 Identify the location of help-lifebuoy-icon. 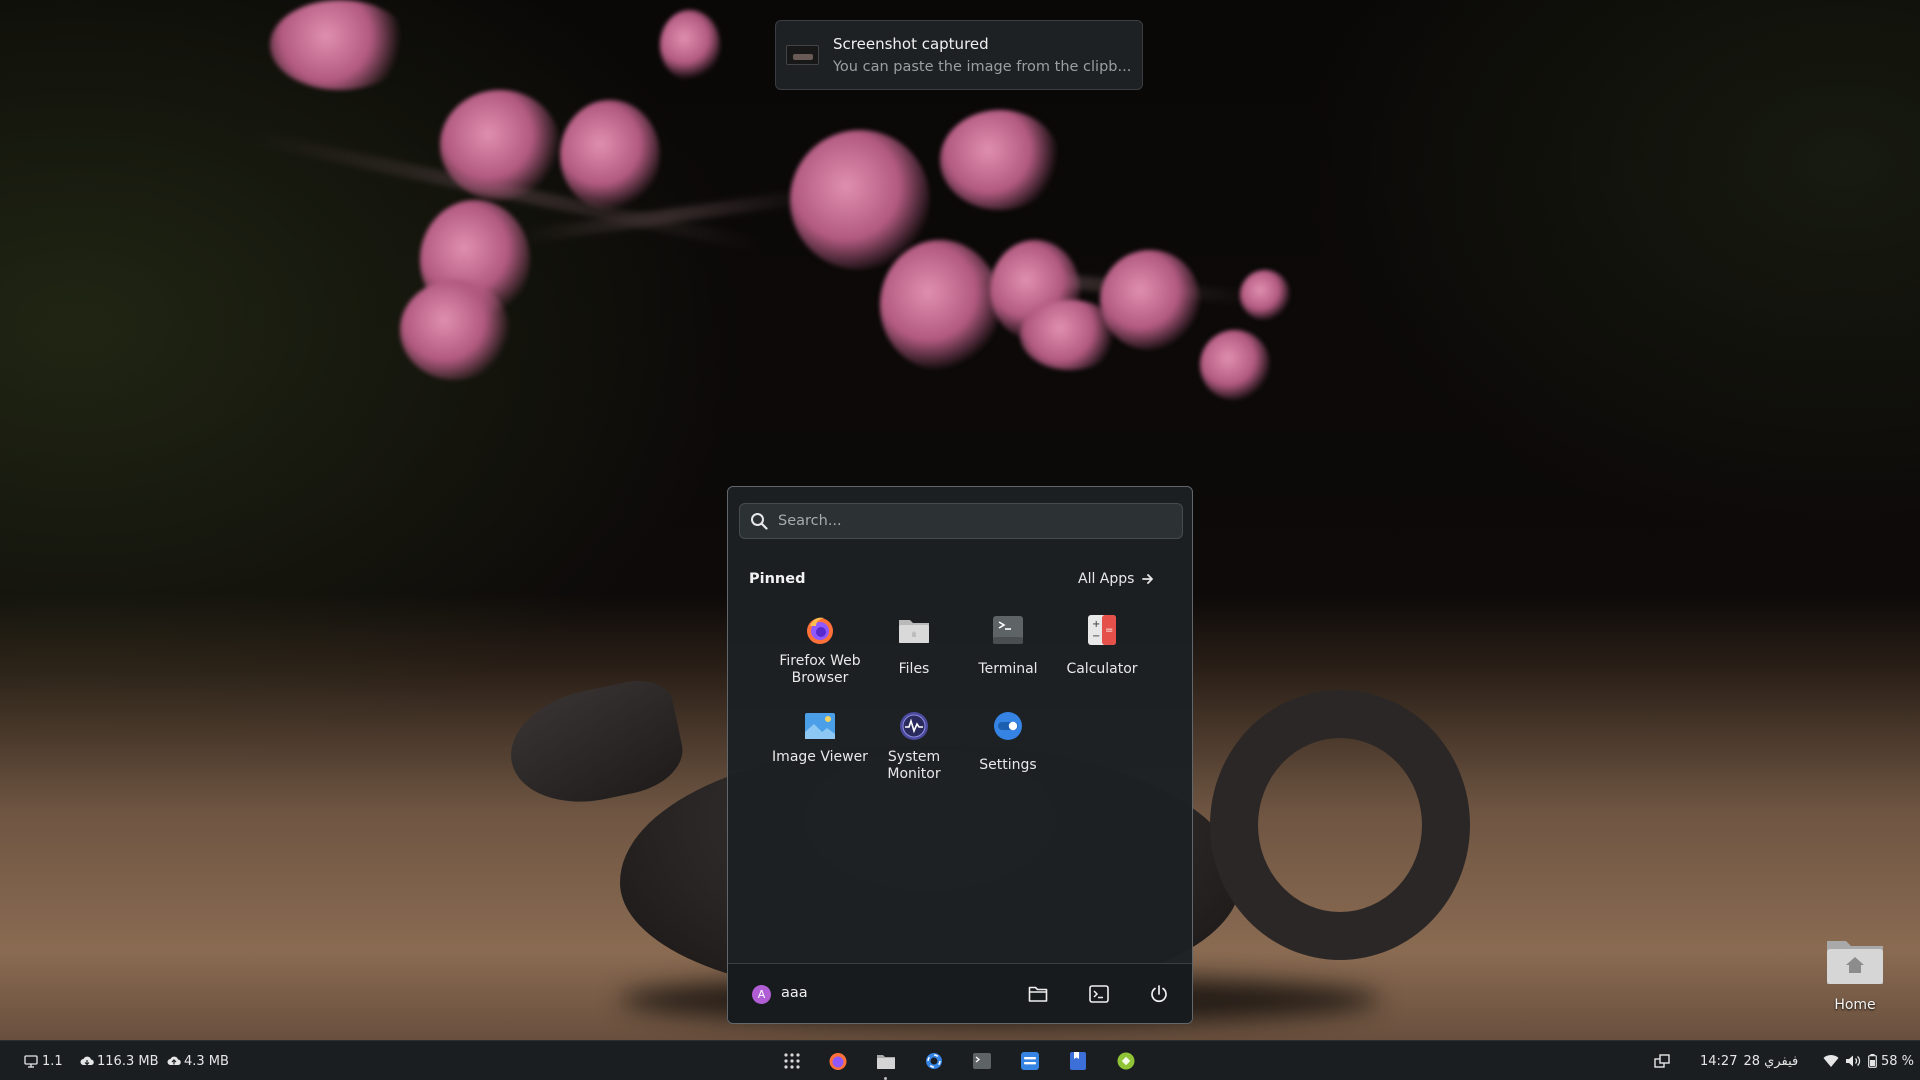
(934, 1061).